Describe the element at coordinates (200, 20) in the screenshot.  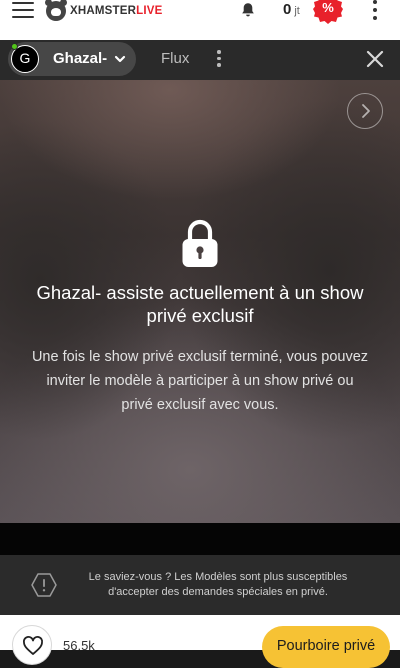
I see `top-header: XHAMSTER LIVE 0 jt %` at that location.